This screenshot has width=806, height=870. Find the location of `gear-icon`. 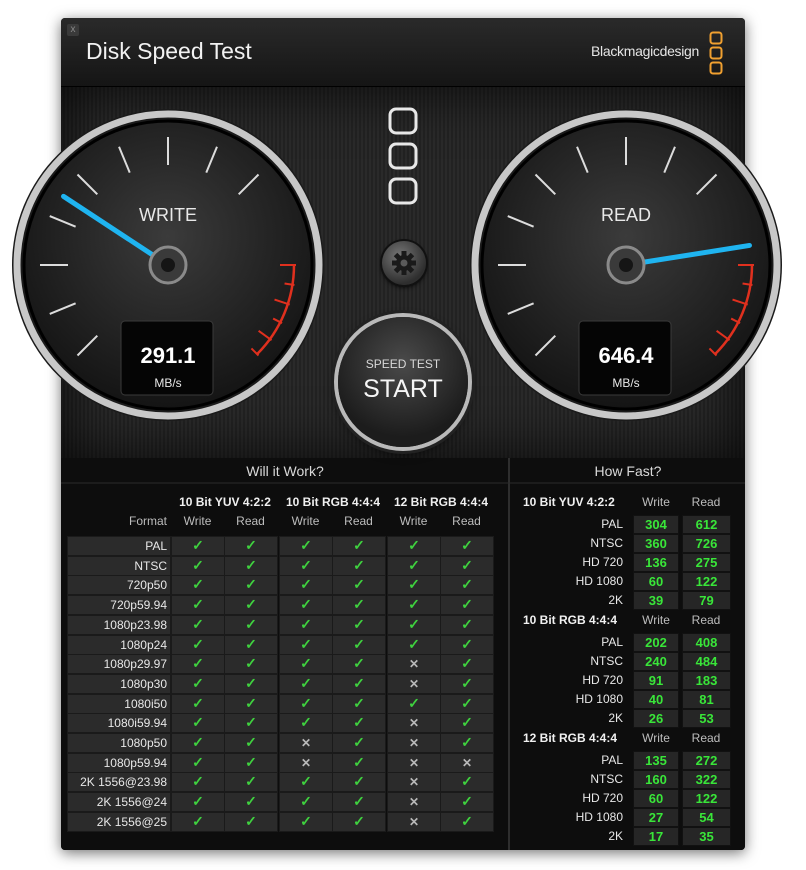

gear-icon is located at coordinates (404, 263).